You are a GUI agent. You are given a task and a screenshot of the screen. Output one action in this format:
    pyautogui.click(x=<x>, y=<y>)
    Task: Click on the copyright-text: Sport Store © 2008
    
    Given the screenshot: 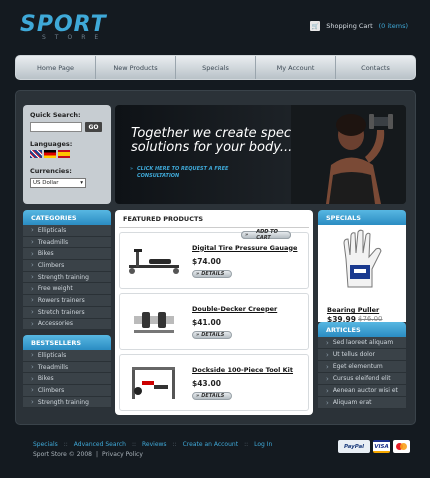 What is the action you would take?
    pyautogui.click(x=62, y=454)
    